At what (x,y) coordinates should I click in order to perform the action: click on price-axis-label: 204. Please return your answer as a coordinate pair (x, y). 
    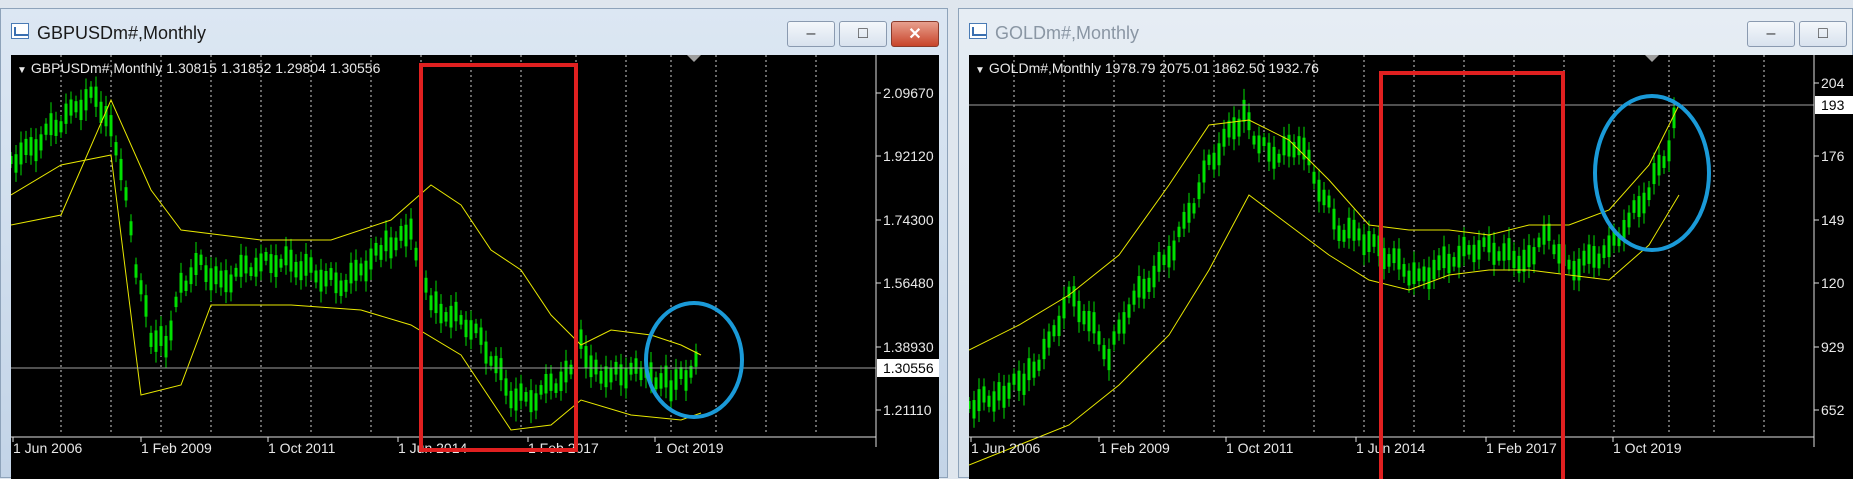
    Looking at the image, I should click on (1833, 83).